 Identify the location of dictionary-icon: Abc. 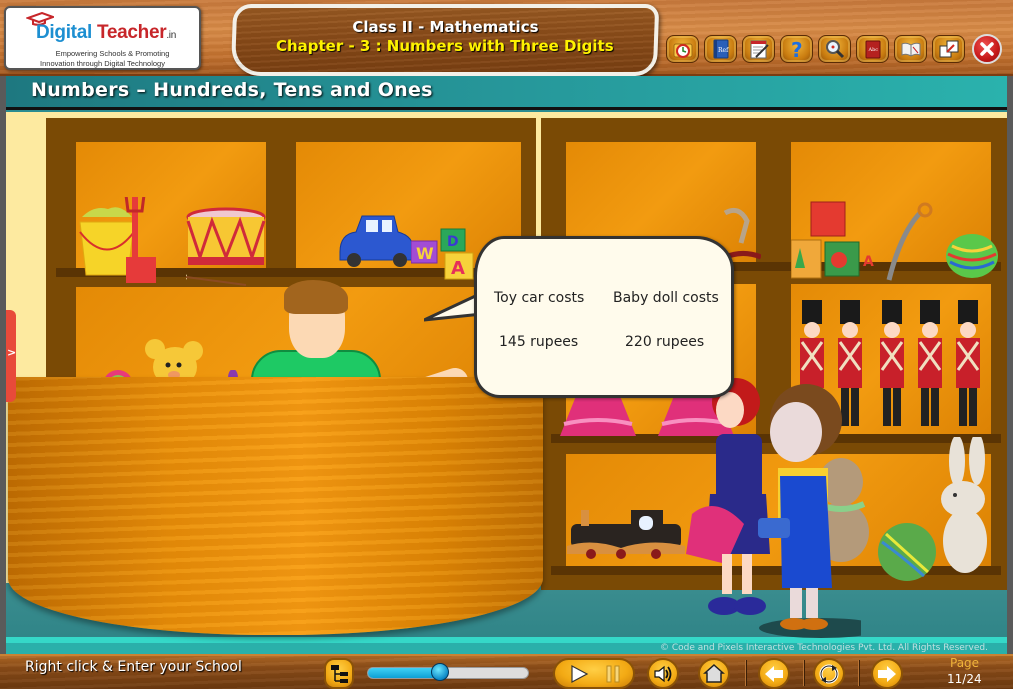
(872, 49).